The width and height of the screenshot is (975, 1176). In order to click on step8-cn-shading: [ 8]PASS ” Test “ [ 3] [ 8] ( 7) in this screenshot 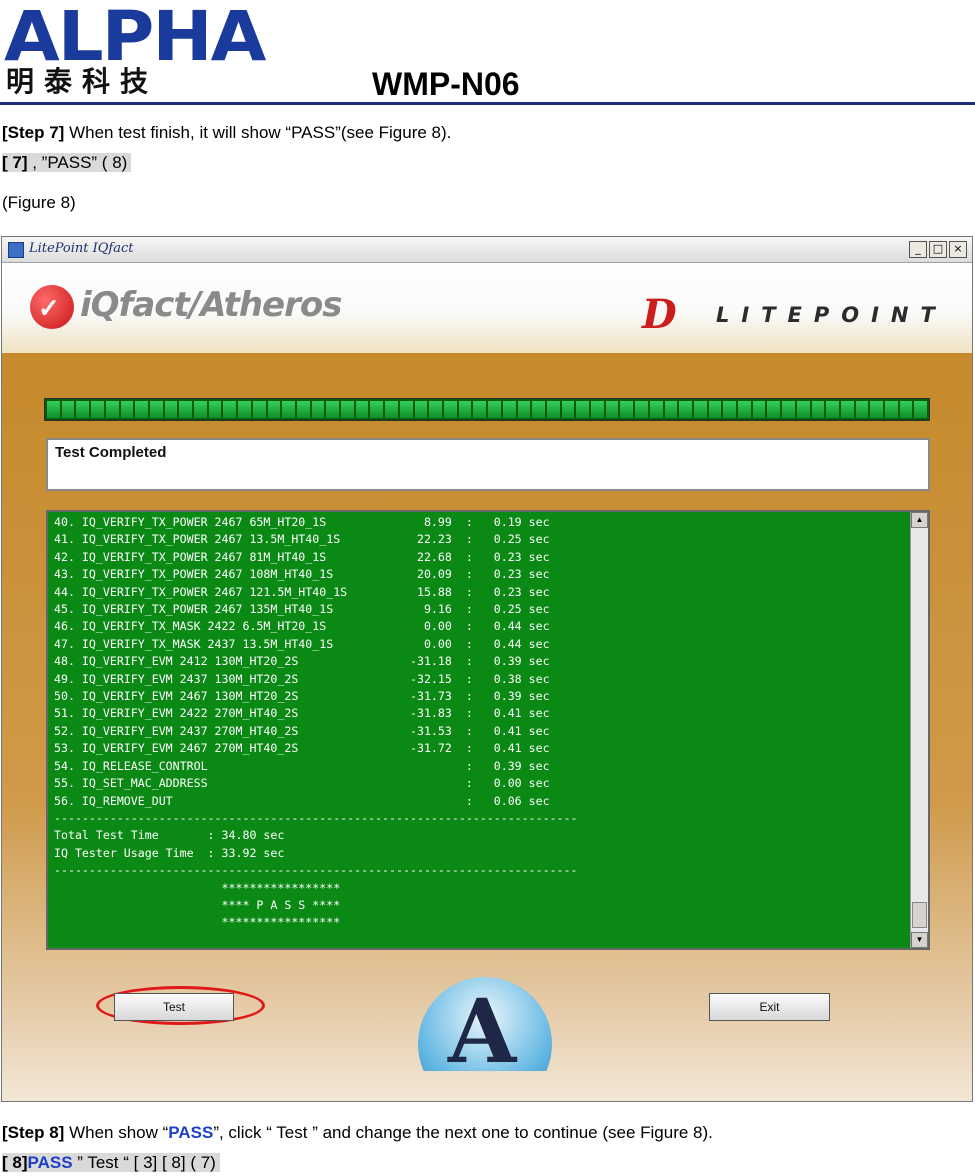, I will do `click(111, 1162)`.